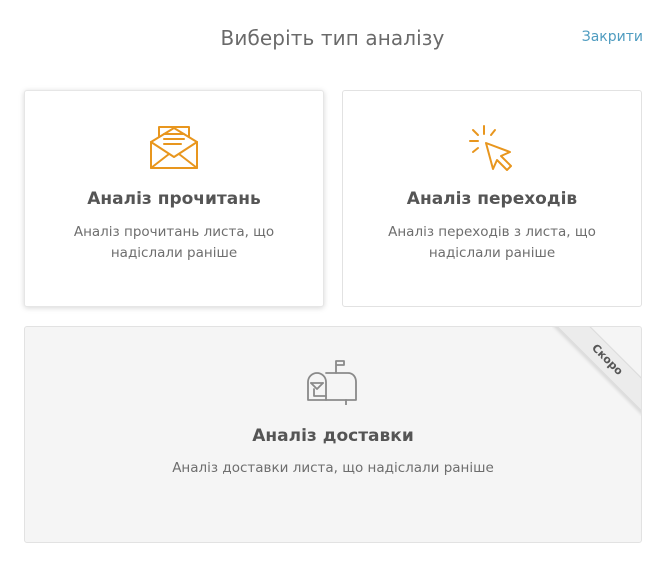 The height and width of the screenshot is (566, 665). What do you see at coordinates (612, 37) in the screenshot?
I see `close-link: Закрити` at bounding box center [612, 37].